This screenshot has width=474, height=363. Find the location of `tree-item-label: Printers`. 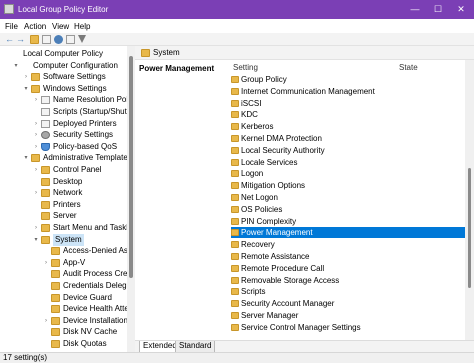

tree-item-label: Printers is located at coordinates (67, 204).